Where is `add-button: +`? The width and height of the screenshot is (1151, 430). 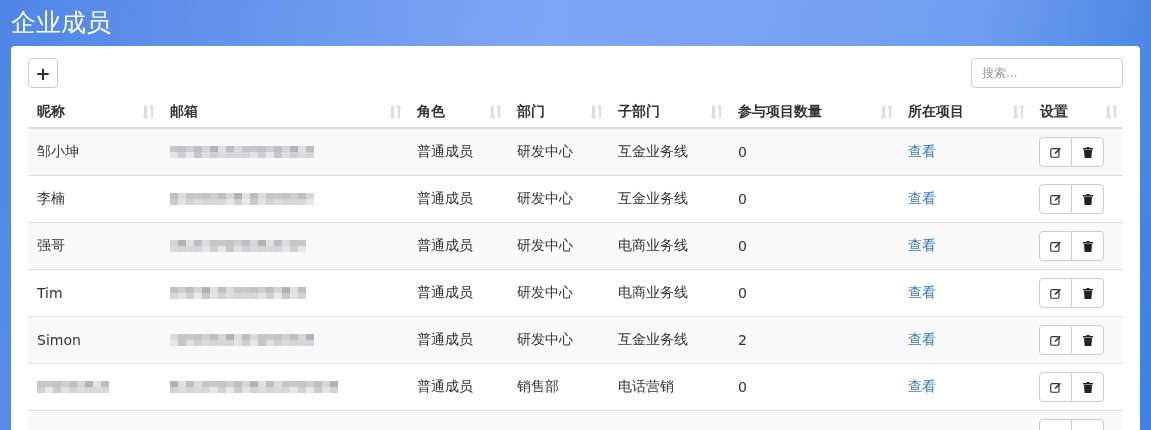
add-button: + is located at coordinates (43, 73).